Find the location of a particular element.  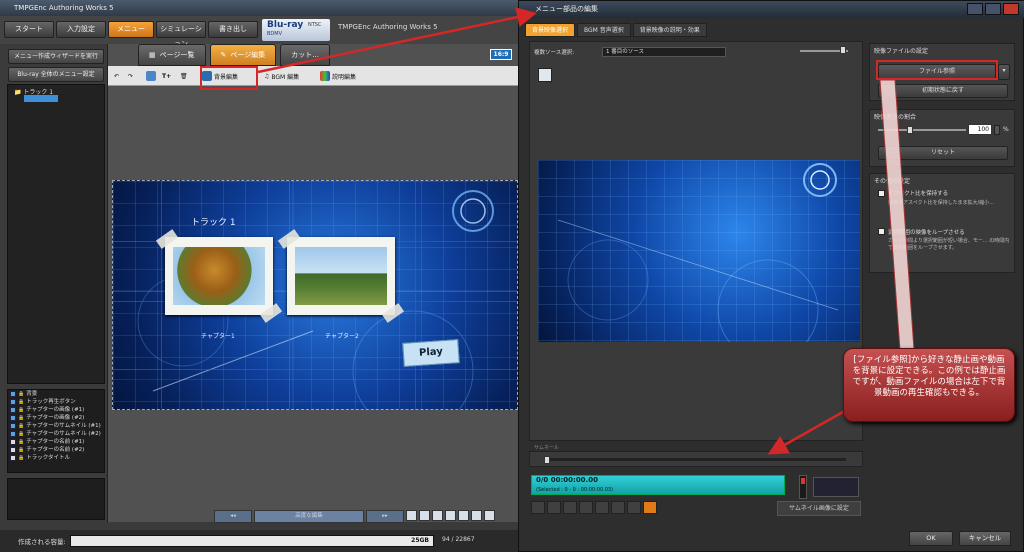

play-icon is located at coordinates (538, 507).